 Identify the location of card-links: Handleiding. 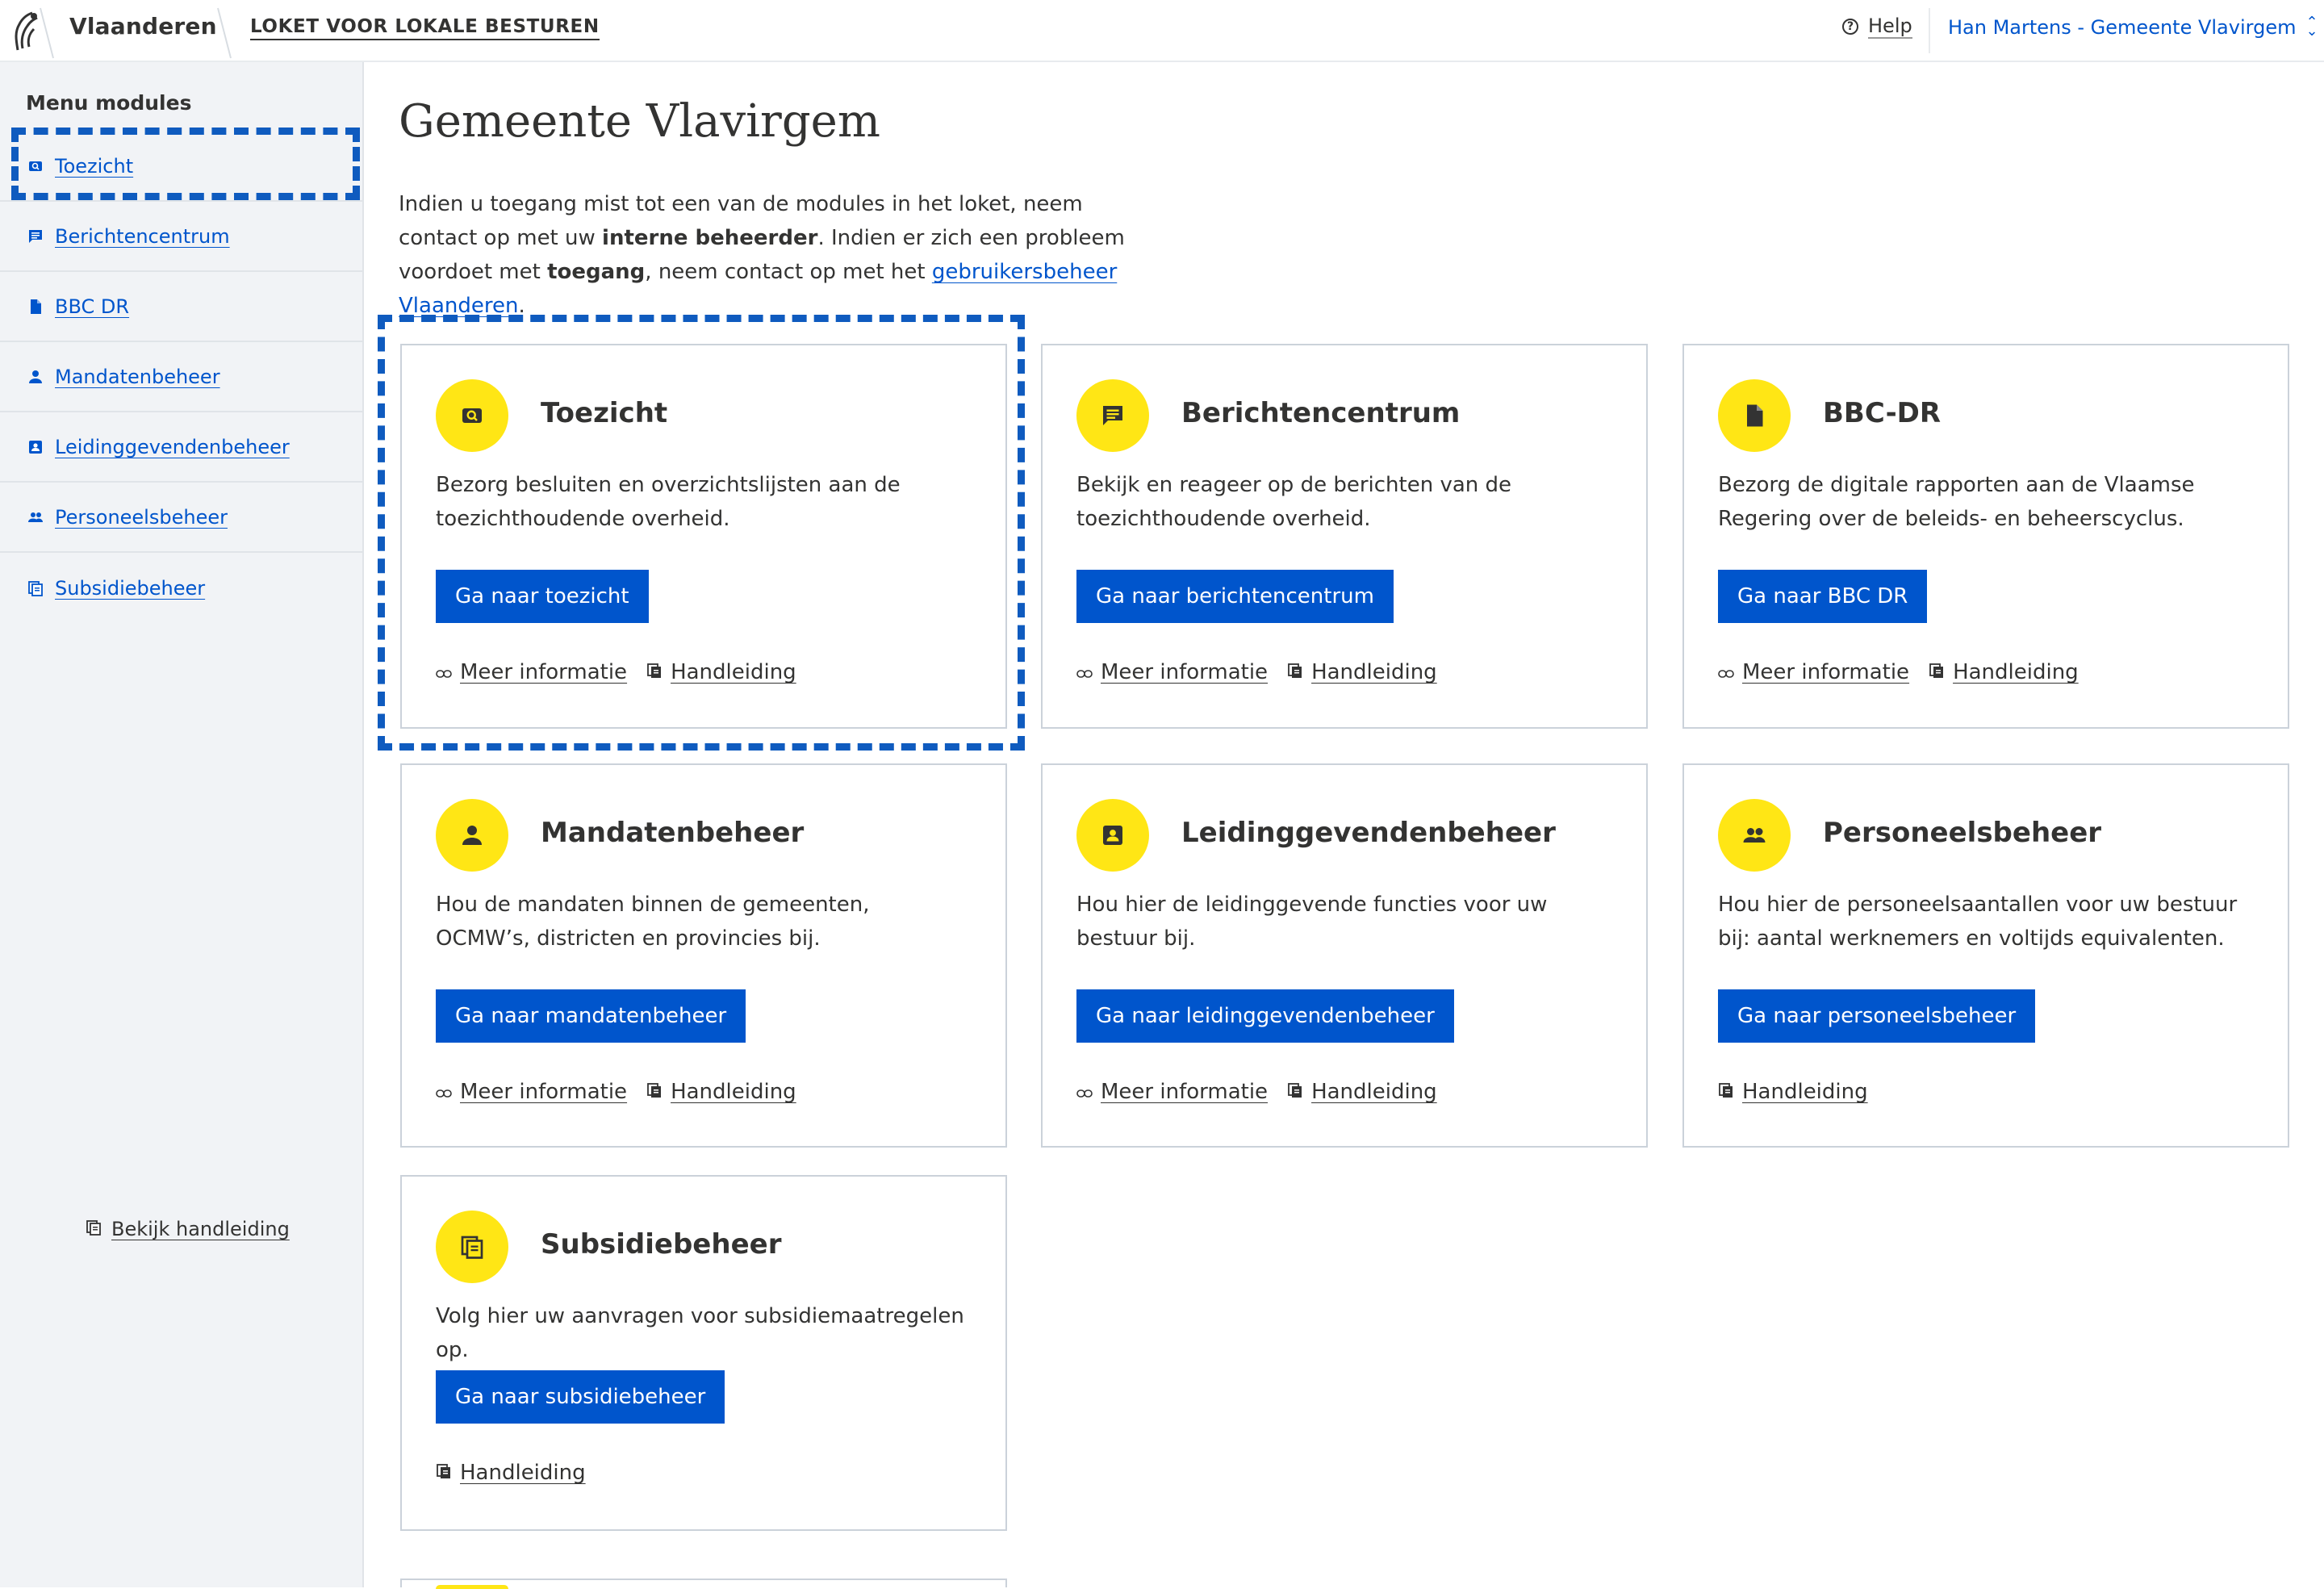
(511, 1473).